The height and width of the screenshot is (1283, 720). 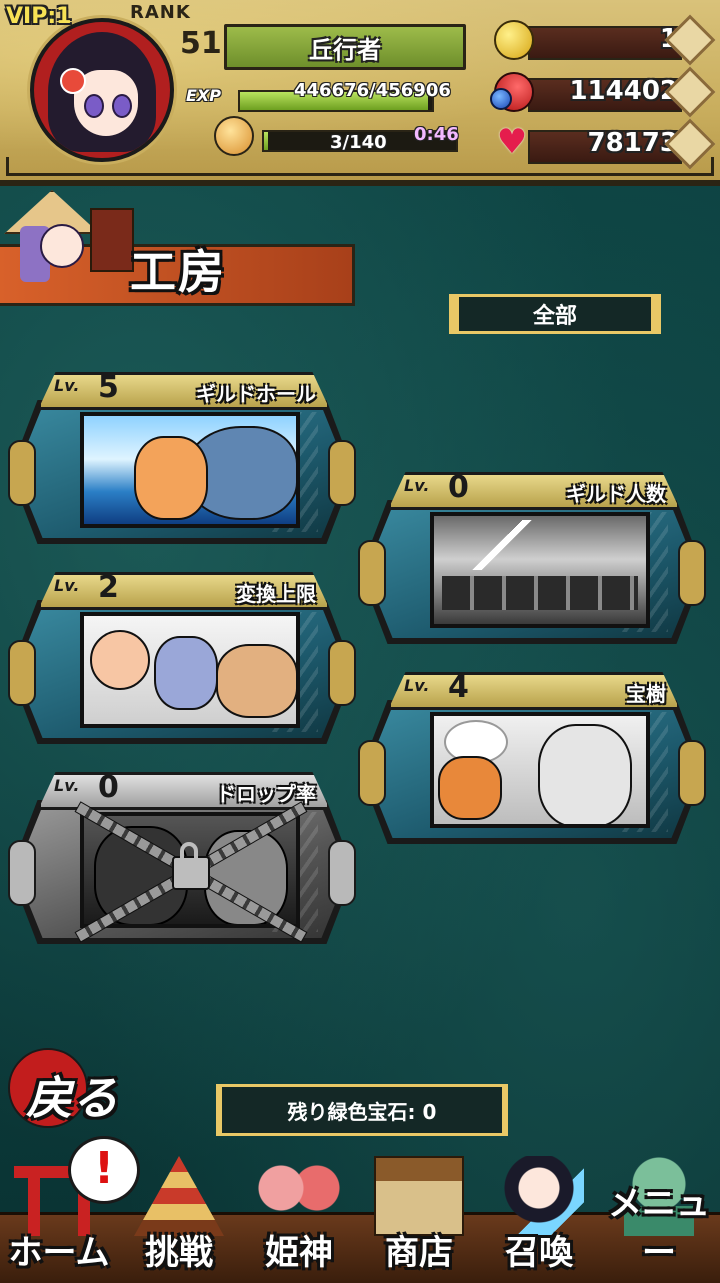 I want to click on nav-home: ! ホーム, so click(x=70, y=1208).